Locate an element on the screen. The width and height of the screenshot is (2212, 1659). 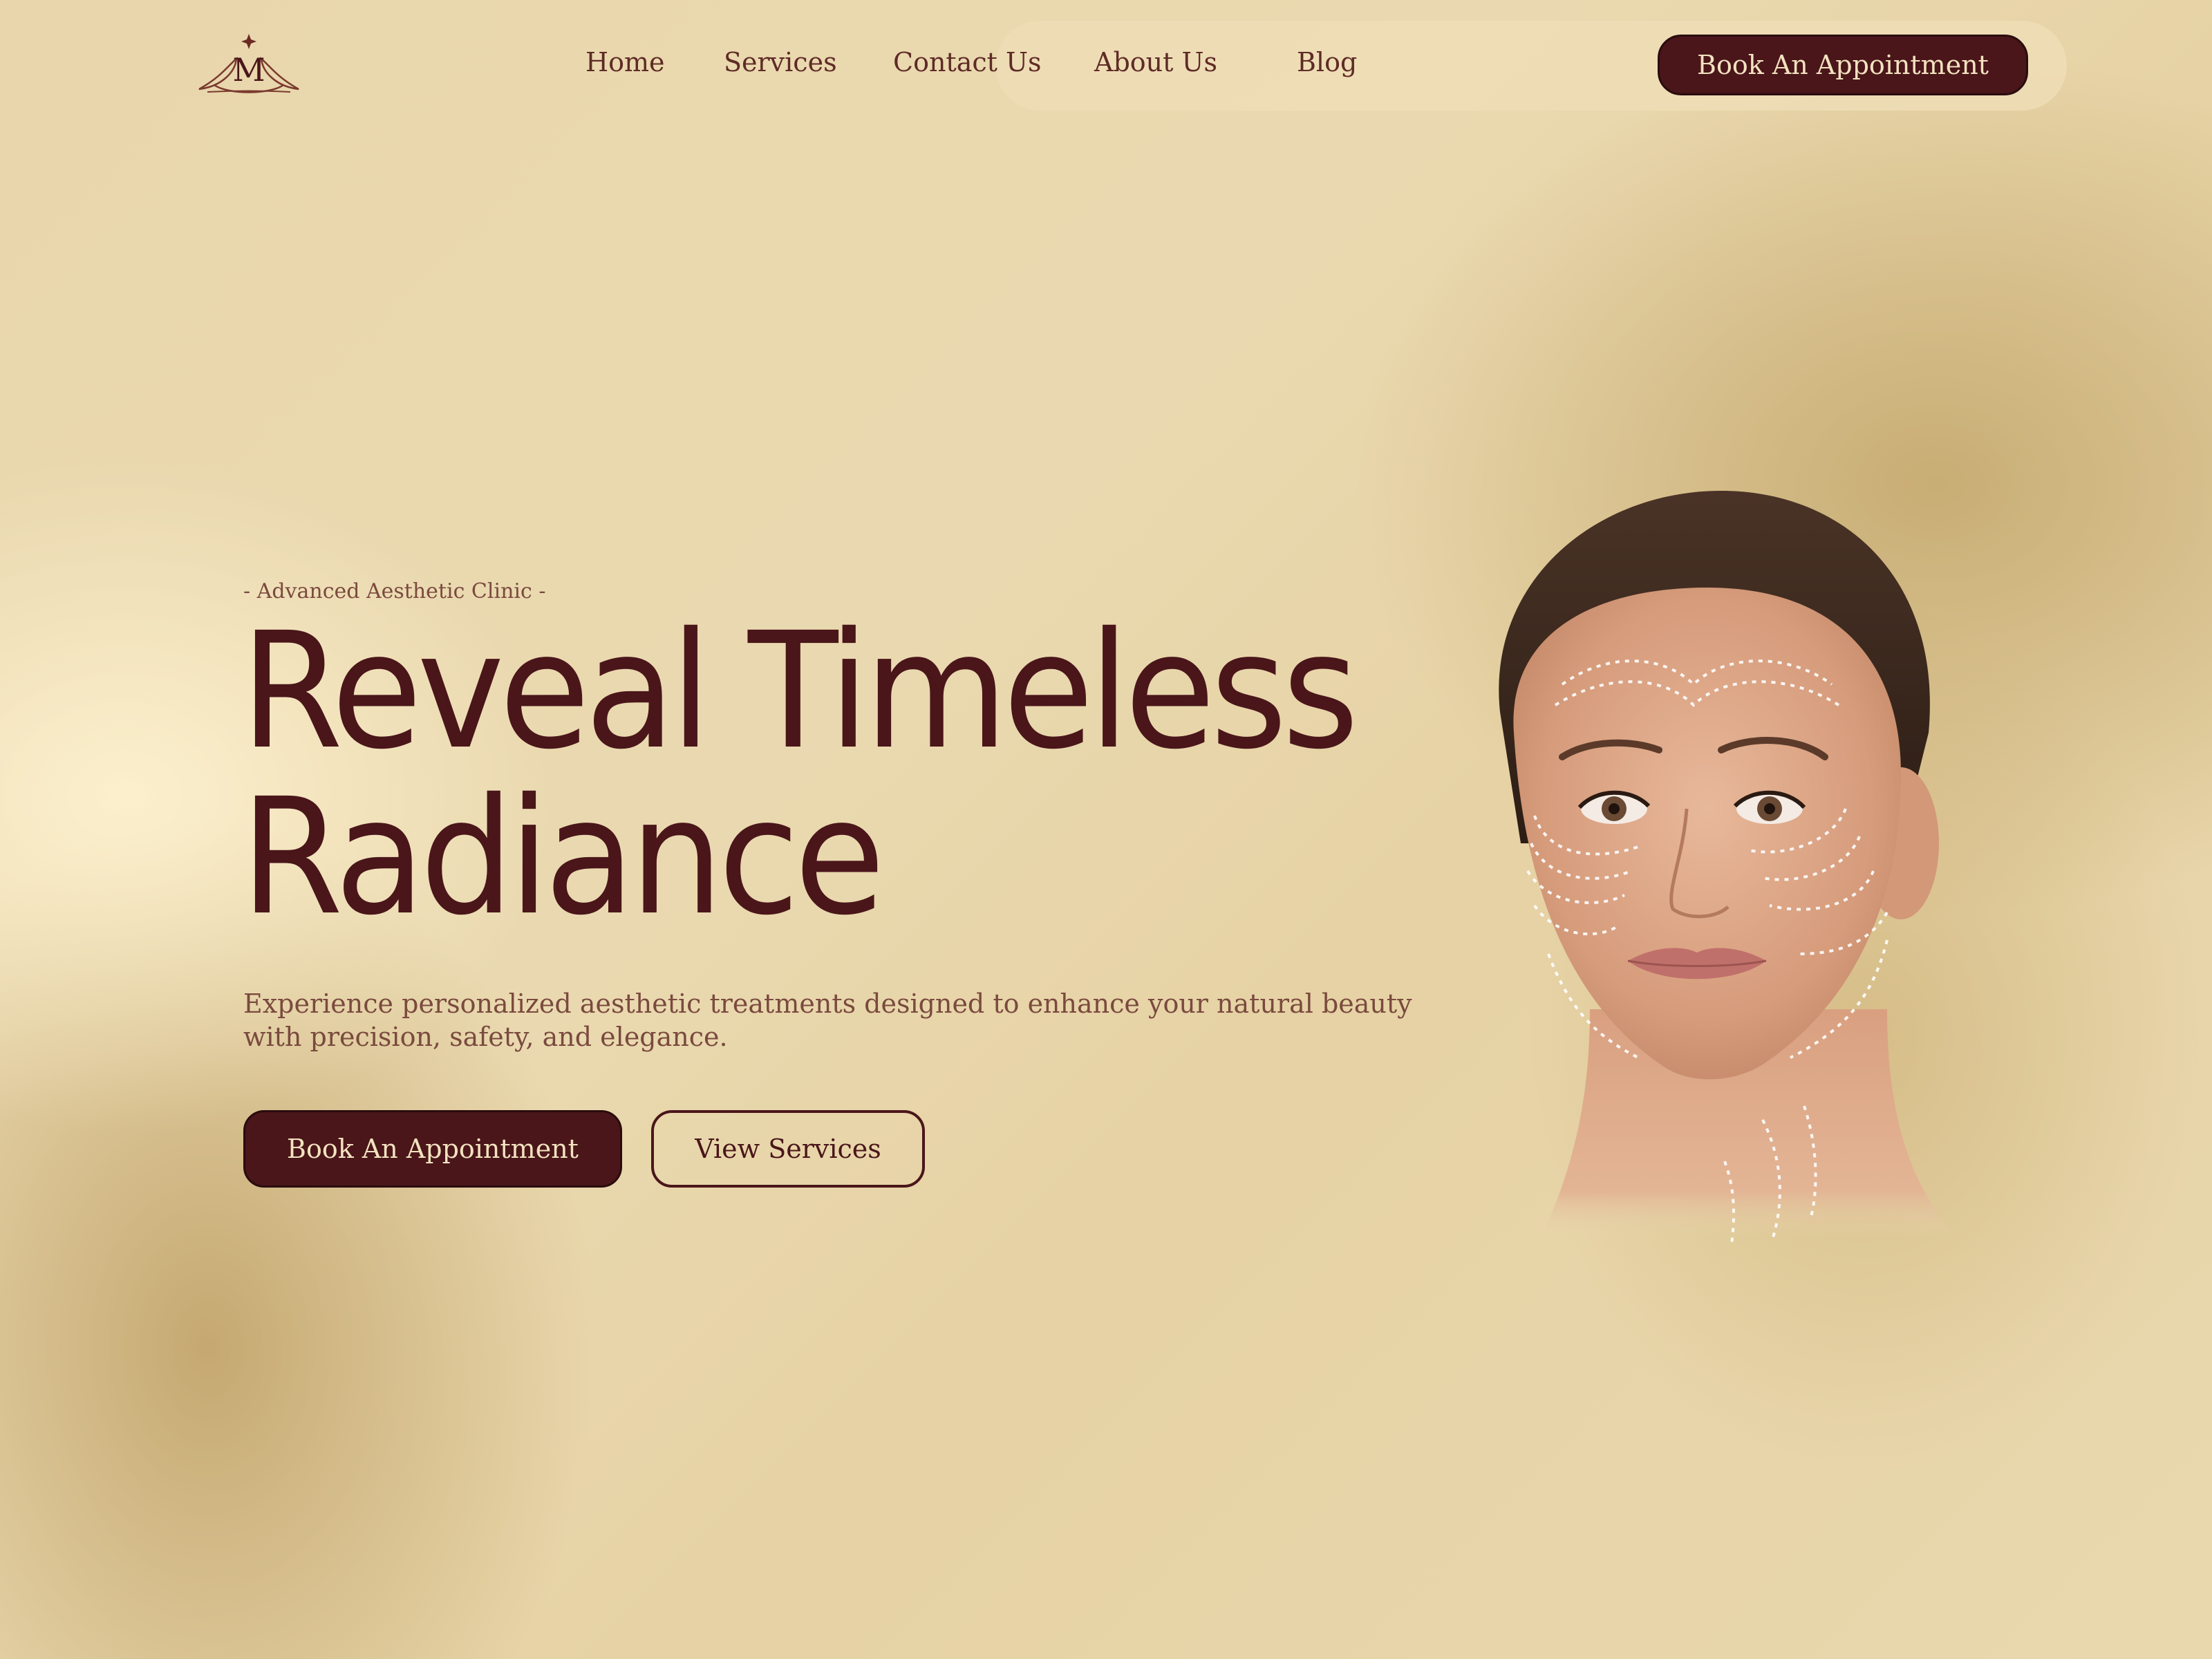
nav-about-us: About Us is located at coordinates (1155, 62).